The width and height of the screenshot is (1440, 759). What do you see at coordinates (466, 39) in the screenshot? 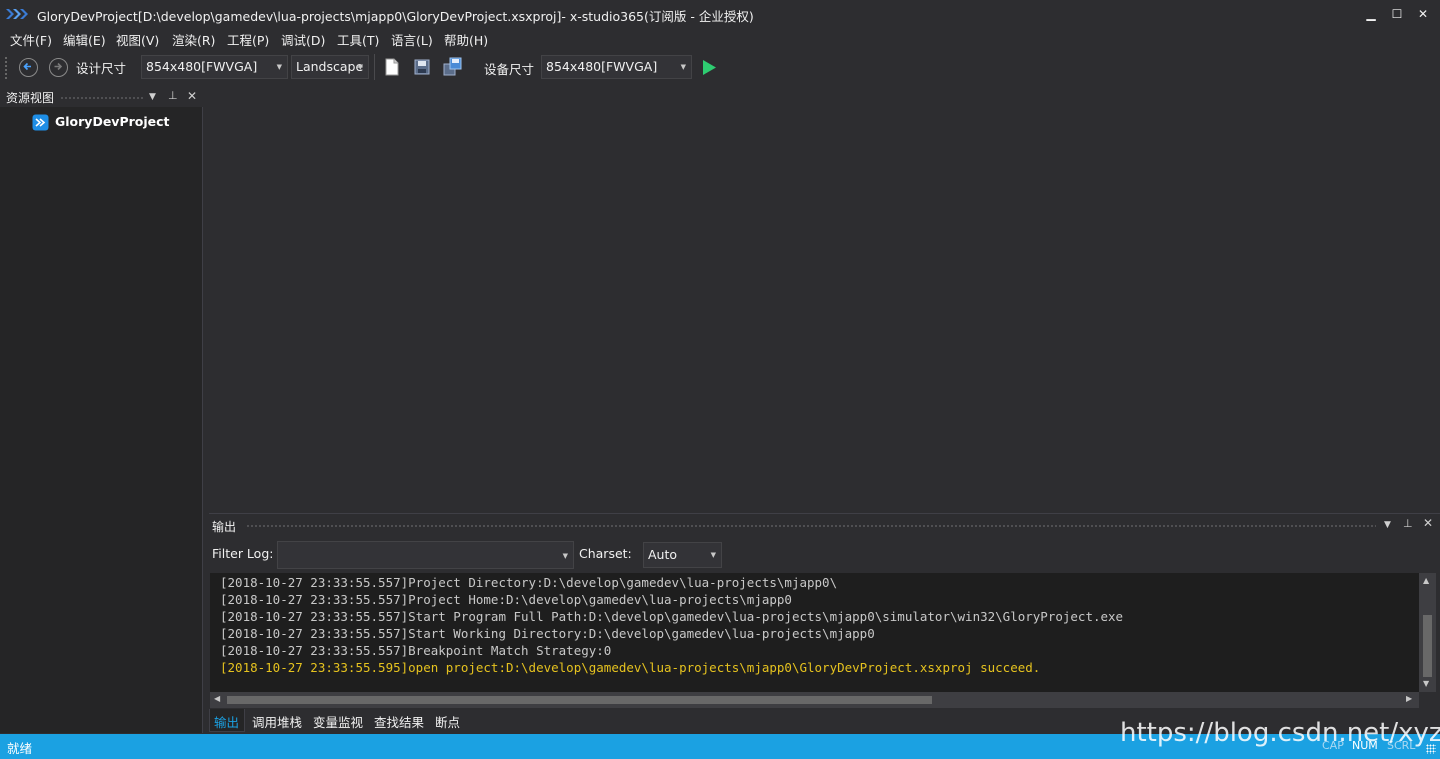
I see `menu-help: 帮助(H)` at bounding box center [466, 39].